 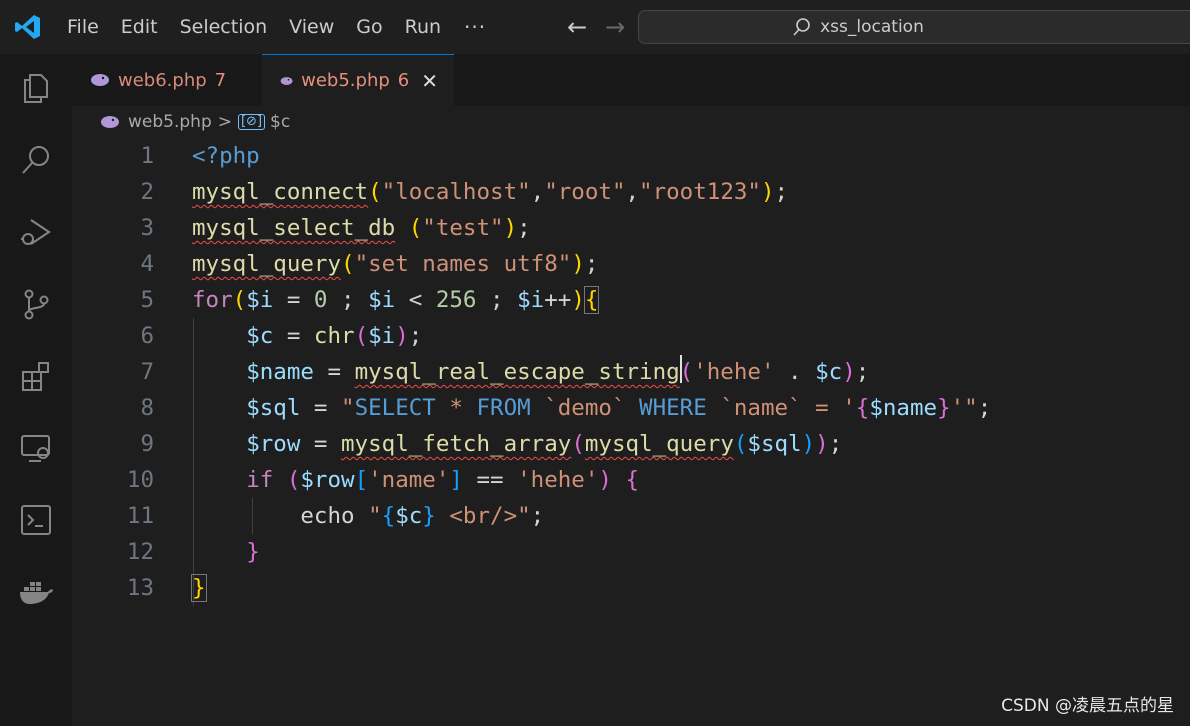 I want to click on text-cursor, so click(x=681, y=369).